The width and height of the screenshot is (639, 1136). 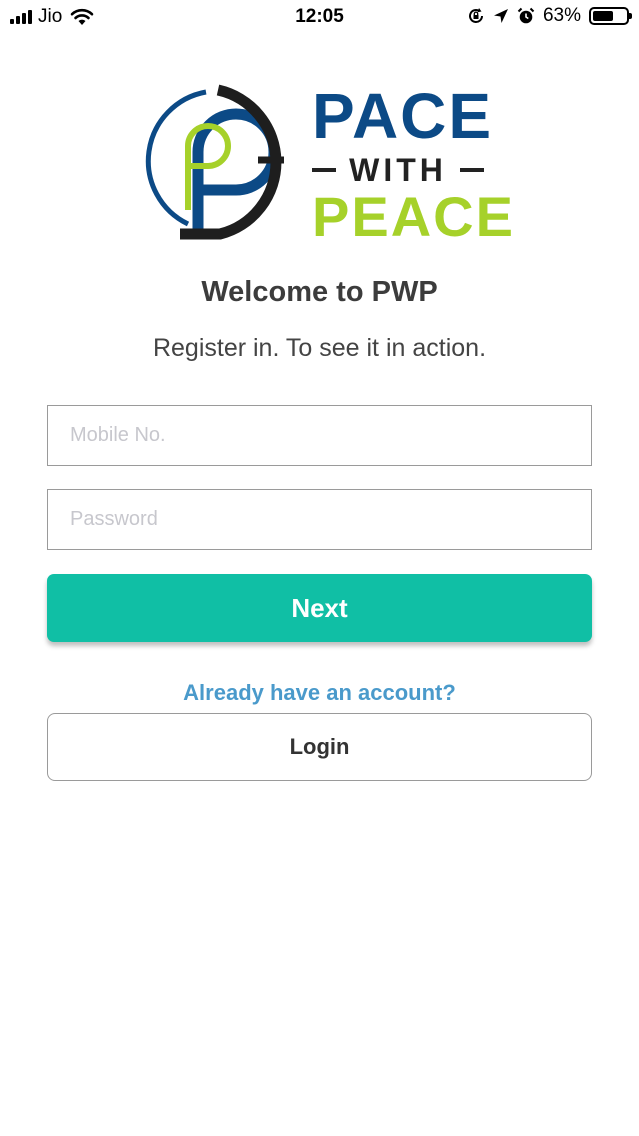 I want to click on status-bar-right: 63%, so click(x=549, y=16).